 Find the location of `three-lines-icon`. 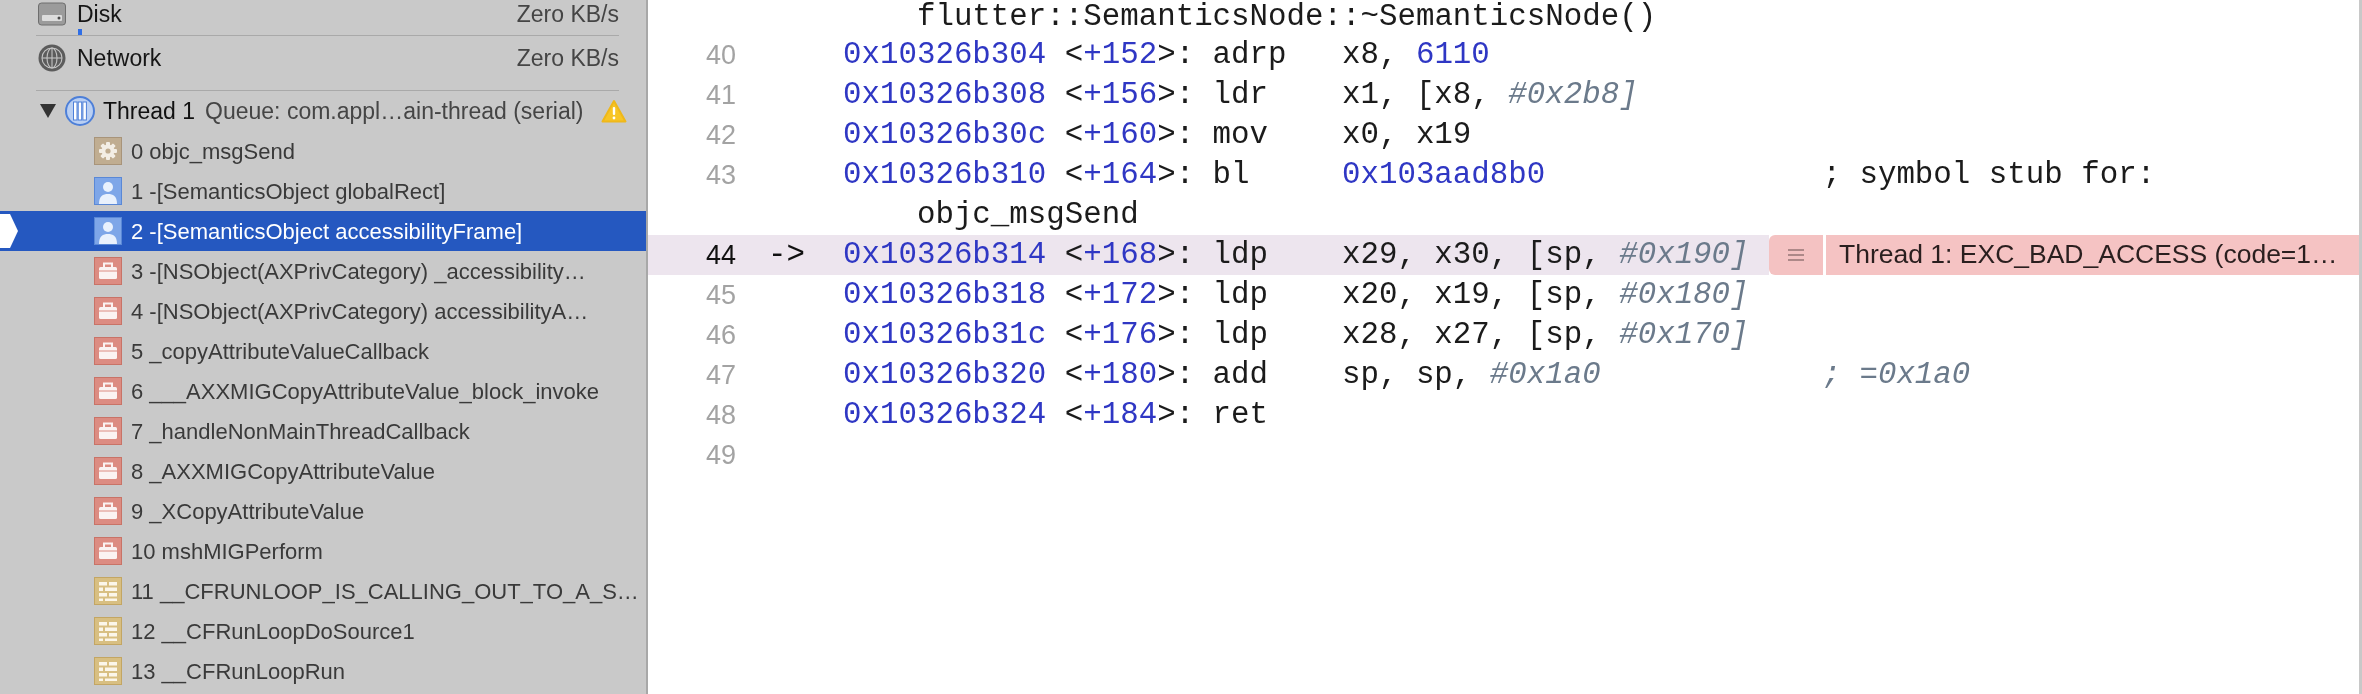

three-lines-icon is located at coordinates (1796, 255).